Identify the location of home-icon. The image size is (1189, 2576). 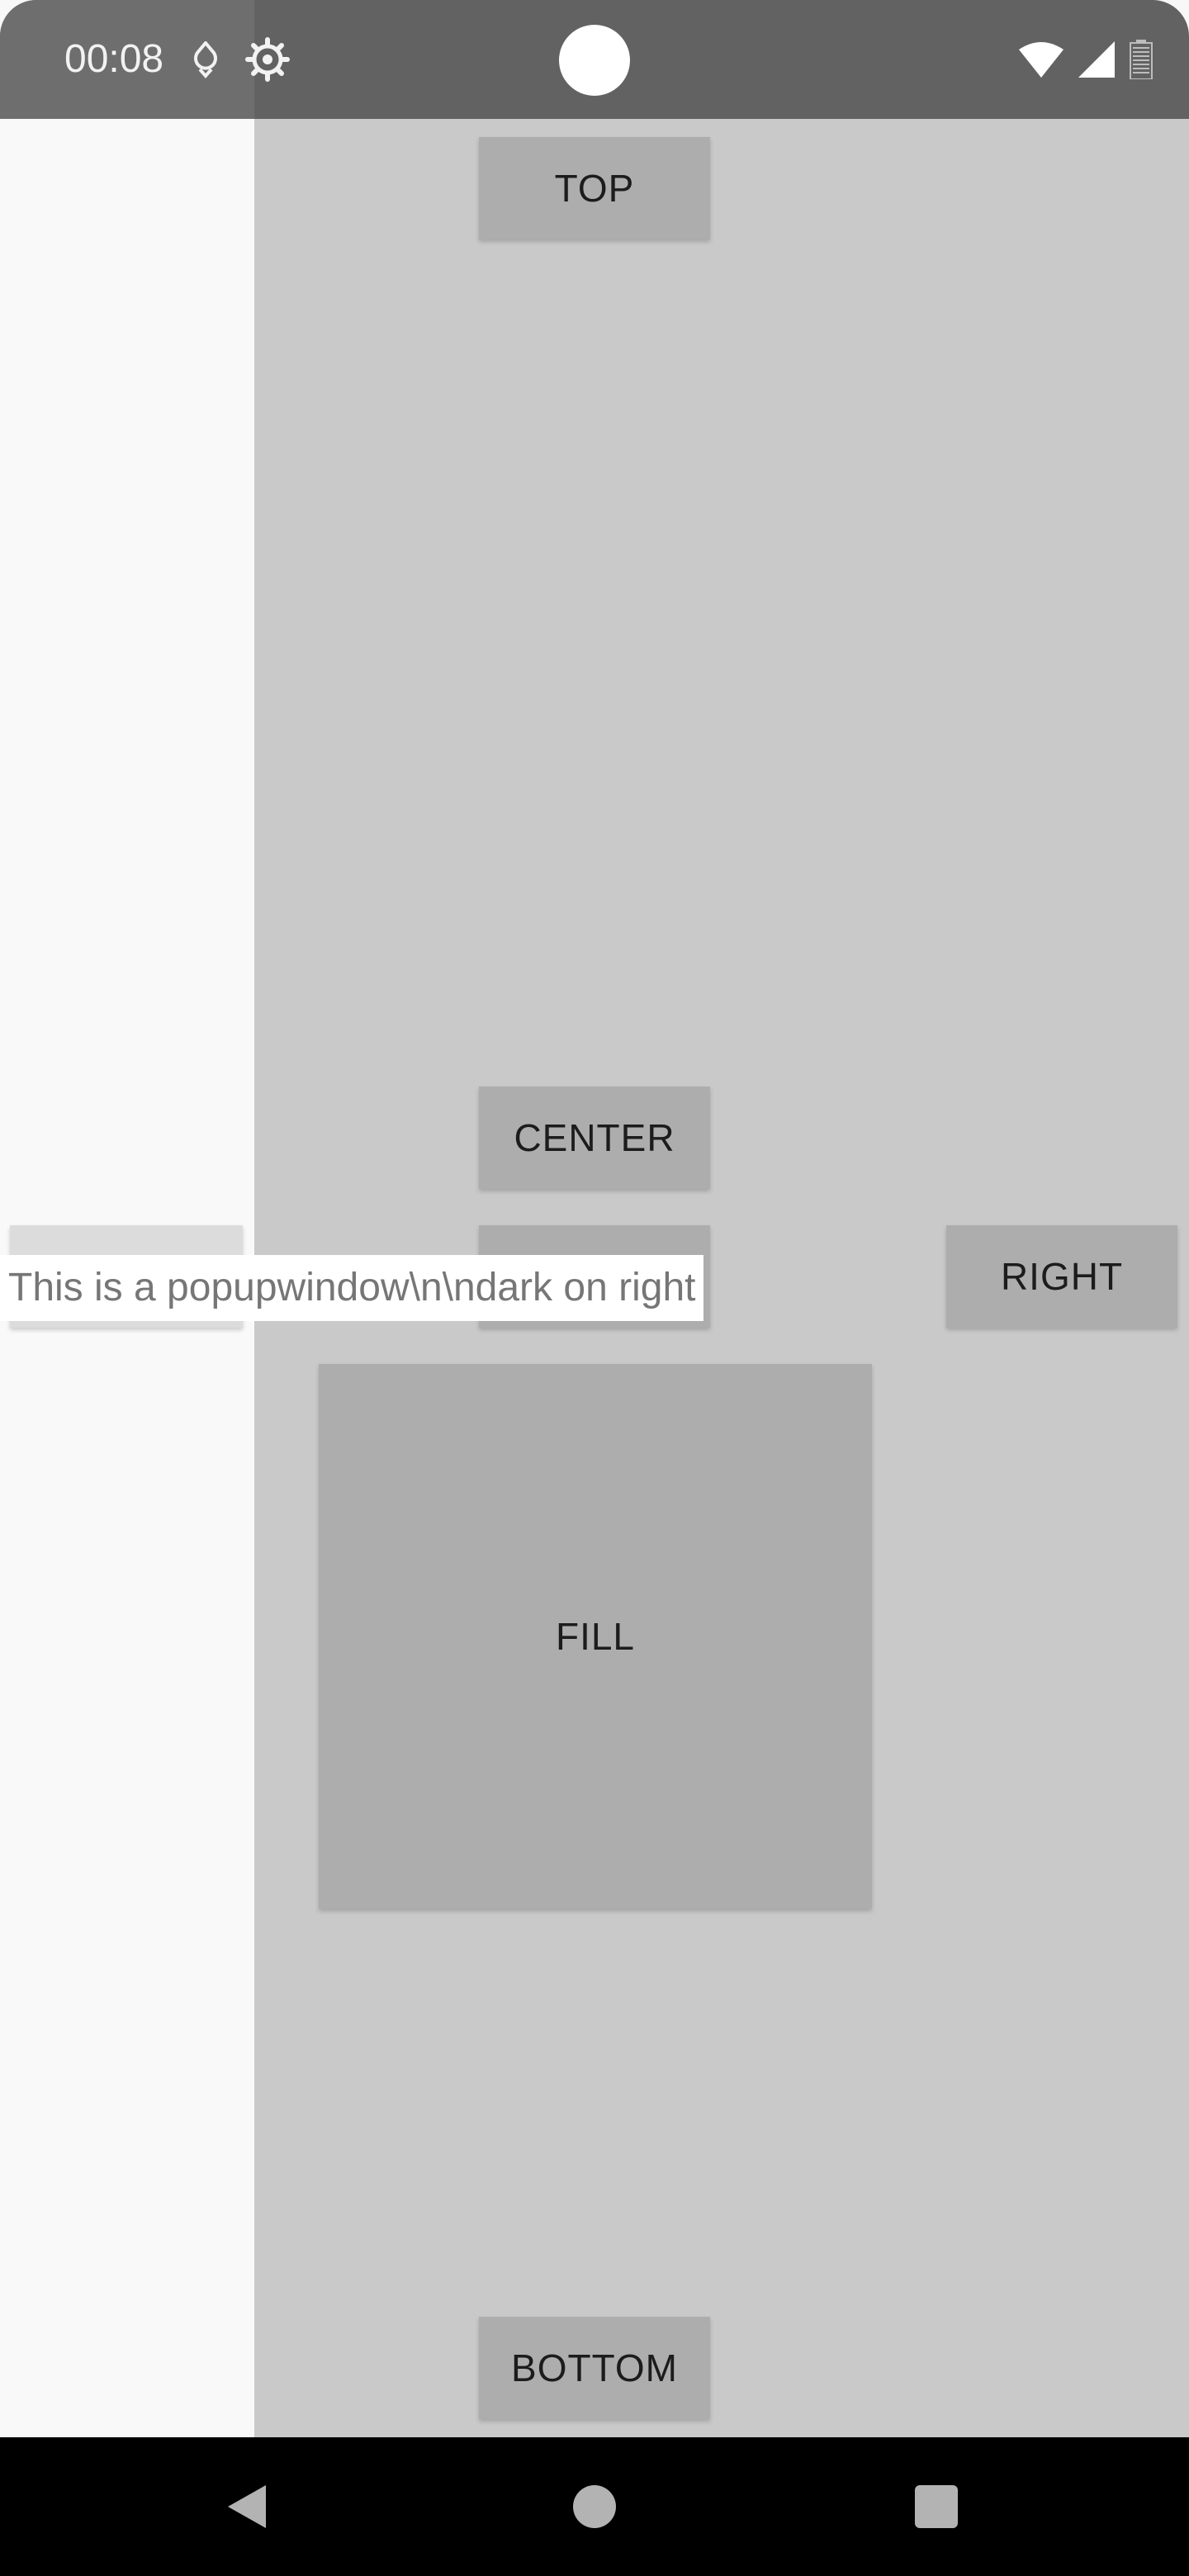
(594, 2506).